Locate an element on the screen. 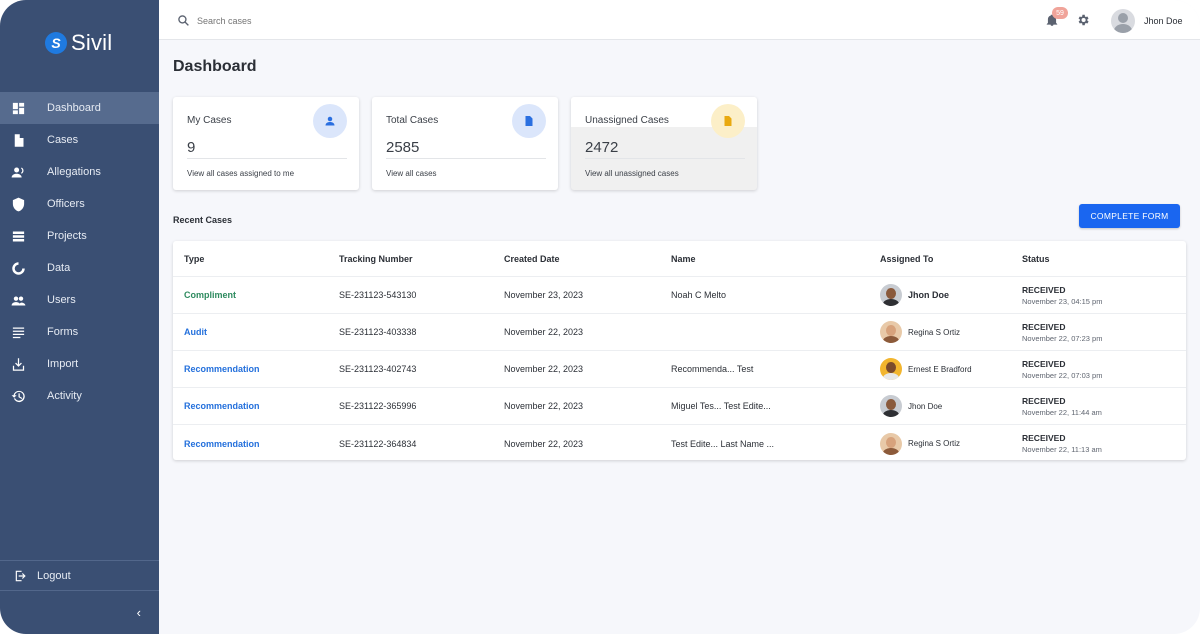 Image resolution: width=1200 pixels, height=634 pixels. person-icon is located at coordinates (330, 121).